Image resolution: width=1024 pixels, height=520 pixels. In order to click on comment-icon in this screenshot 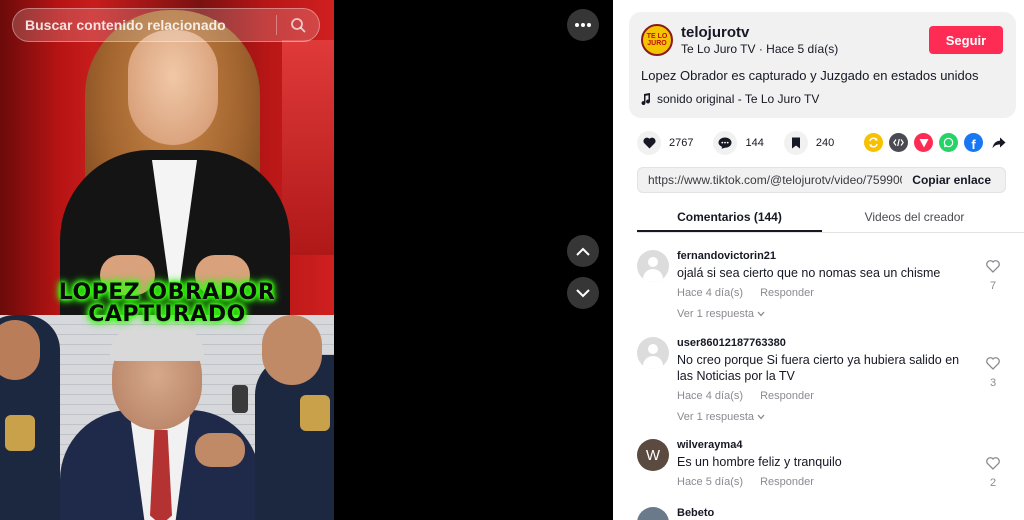, I will do `click(725, 143)`.